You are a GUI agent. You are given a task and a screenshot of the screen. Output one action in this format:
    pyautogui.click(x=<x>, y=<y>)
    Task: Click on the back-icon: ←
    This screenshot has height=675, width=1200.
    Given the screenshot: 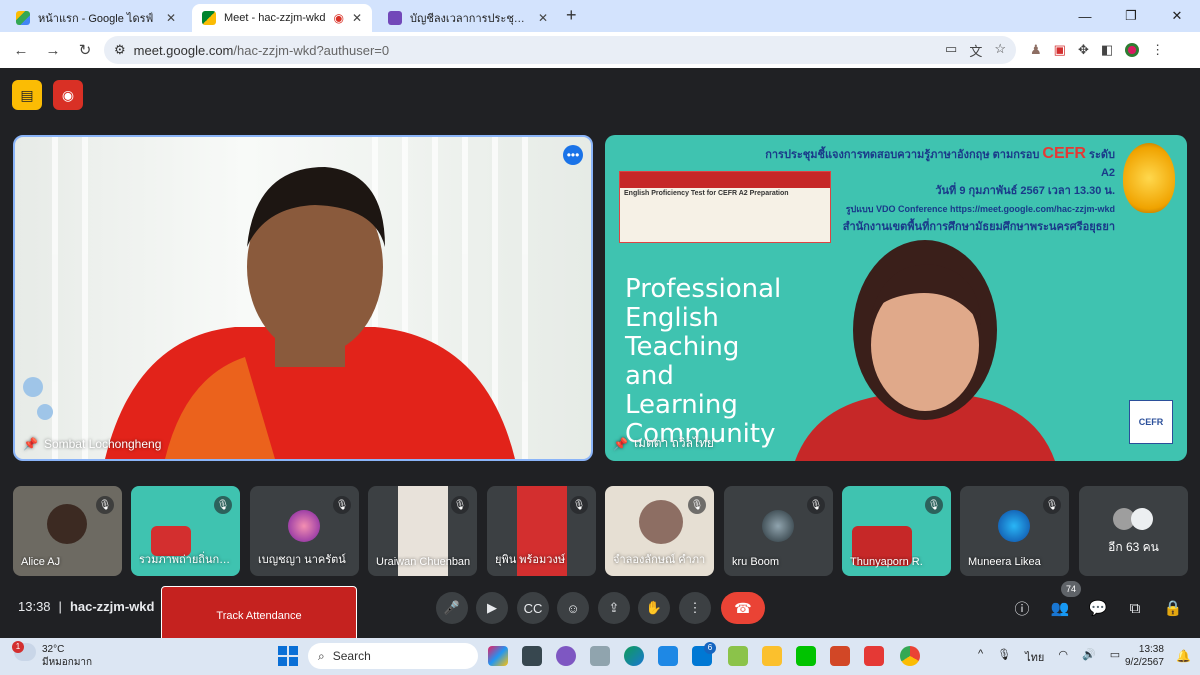 What is the action you would take?
    pyautogui.click(x=21, y=50)
    